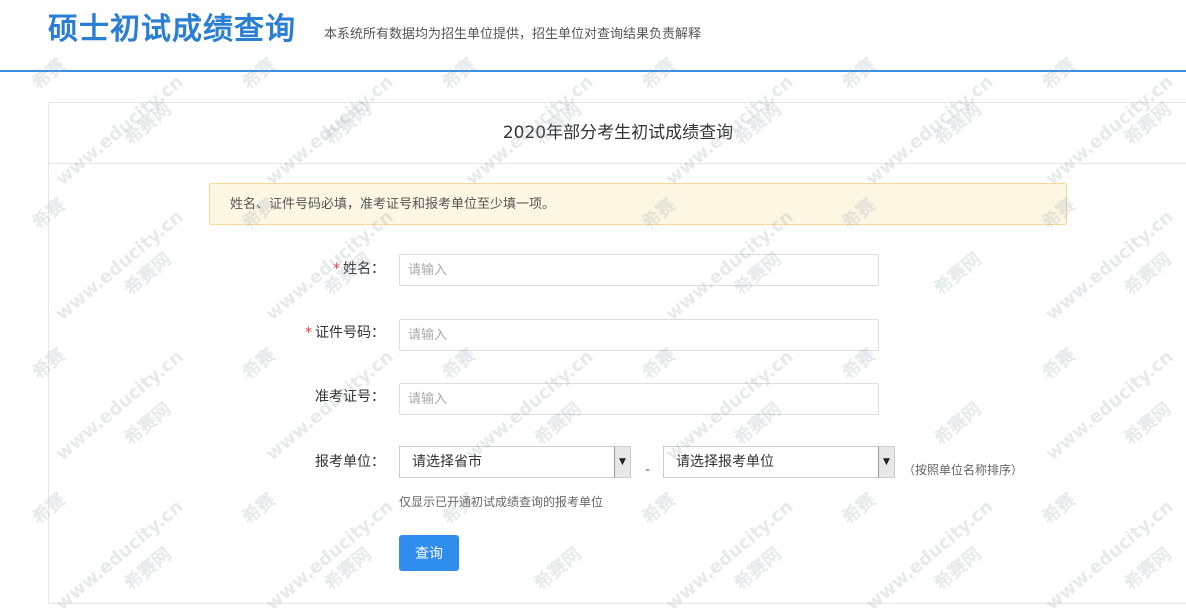 The image size is (1186, 612). What do you see at coordinates (638, 204) in the screenshot?
I see `notice-banner: 姓名、证件号码必填，准考证号和报考单位至少填一项。` at bounding box center [638, 204].